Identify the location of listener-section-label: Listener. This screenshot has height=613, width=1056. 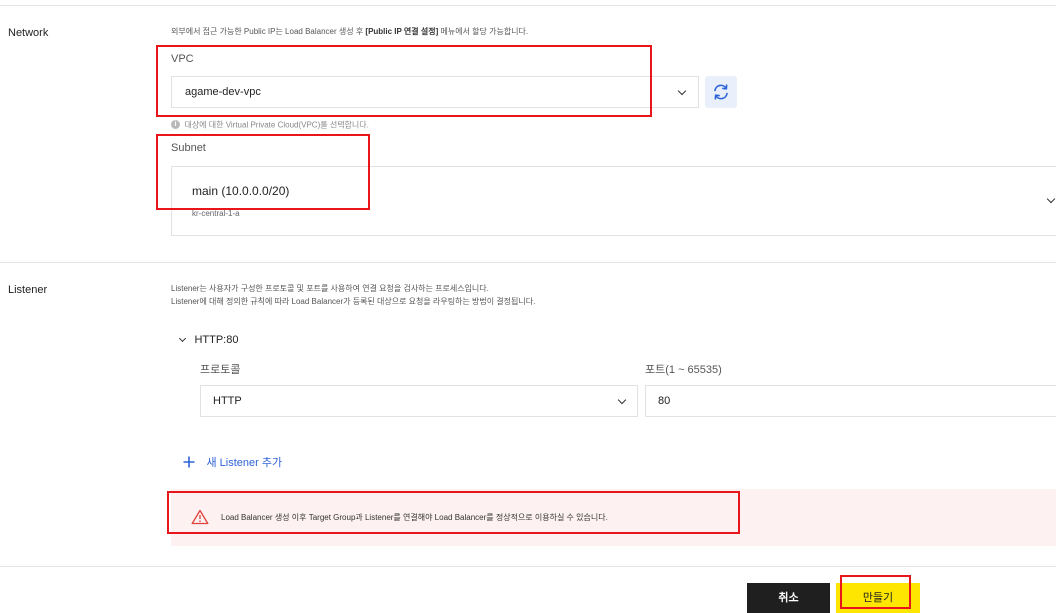
(28, 290).